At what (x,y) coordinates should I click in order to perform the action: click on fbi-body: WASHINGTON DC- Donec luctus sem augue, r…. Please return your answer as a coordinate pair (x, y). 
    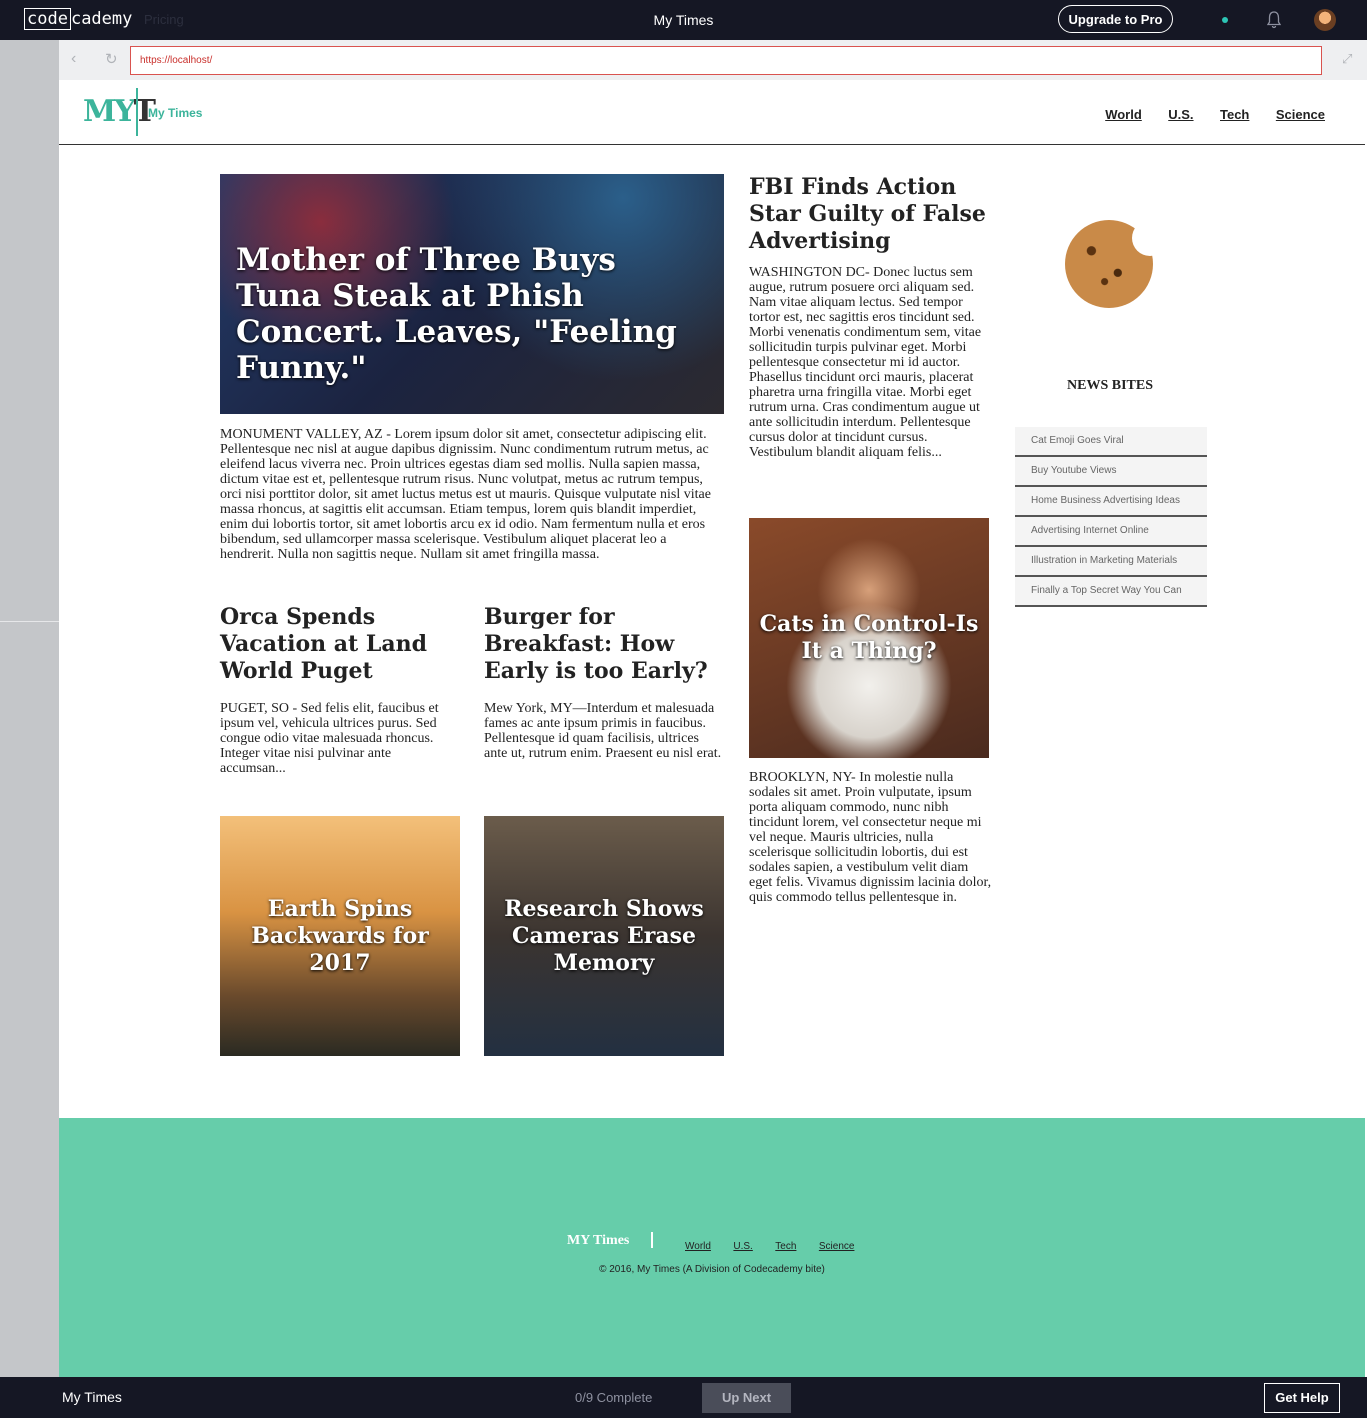
    Looking at the image, I should click on (865, 362).